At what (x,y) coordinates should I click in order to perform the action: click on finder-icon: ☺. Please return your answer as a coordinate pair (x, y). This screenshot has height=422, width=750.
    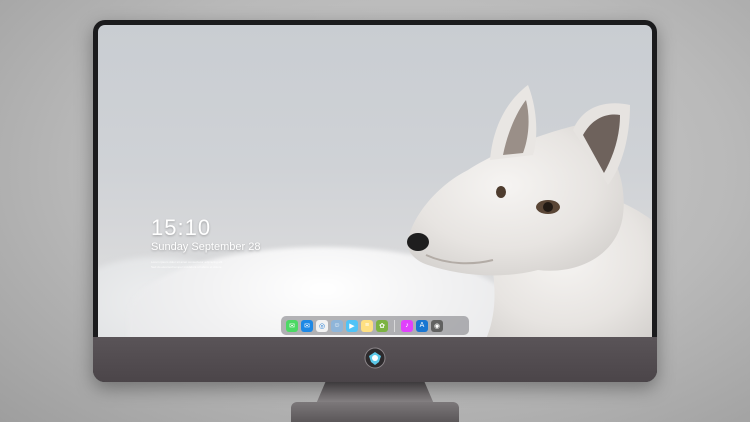
    Looking at the image, I should click on (337, 325).